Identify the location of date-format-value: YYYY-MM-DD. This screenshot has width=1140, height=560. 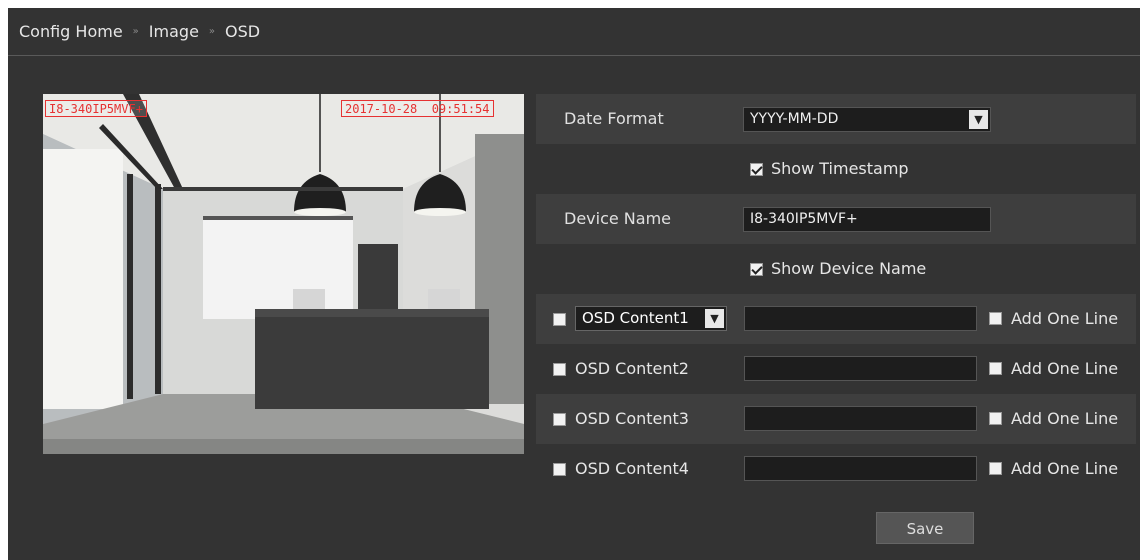
(794, 119).